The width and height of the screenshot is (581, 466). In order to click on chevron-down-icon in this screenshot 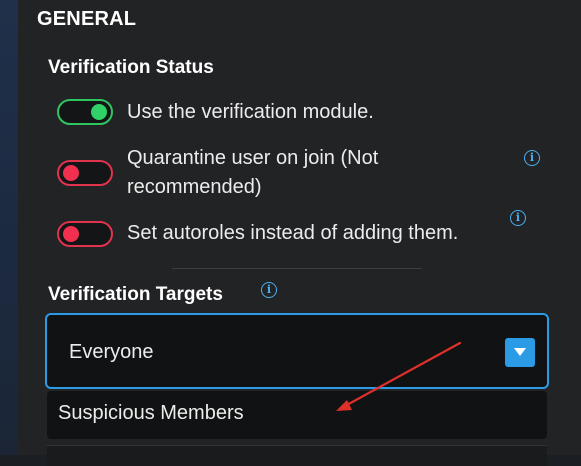, I will do `click(520, 352)`.